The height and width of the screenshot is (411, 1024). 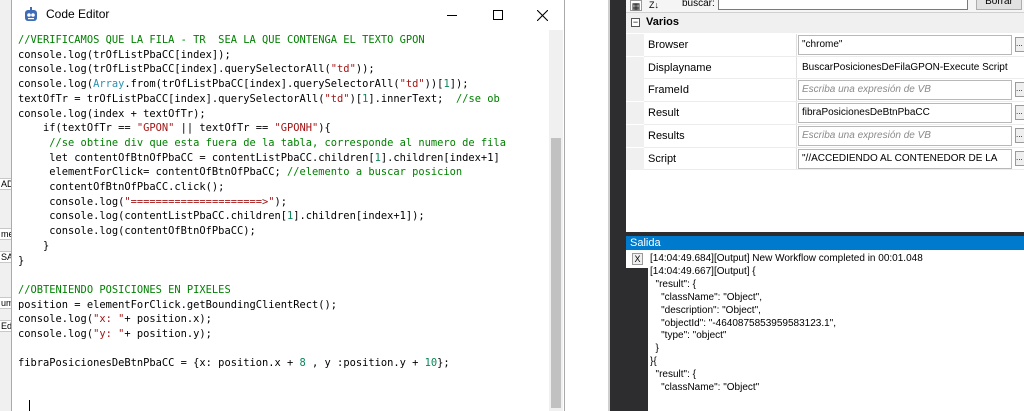 What do you see at coordinates (556, 273) in the screenshot?
I see `scrollbar-thumb` at bounding box center [556, 273].